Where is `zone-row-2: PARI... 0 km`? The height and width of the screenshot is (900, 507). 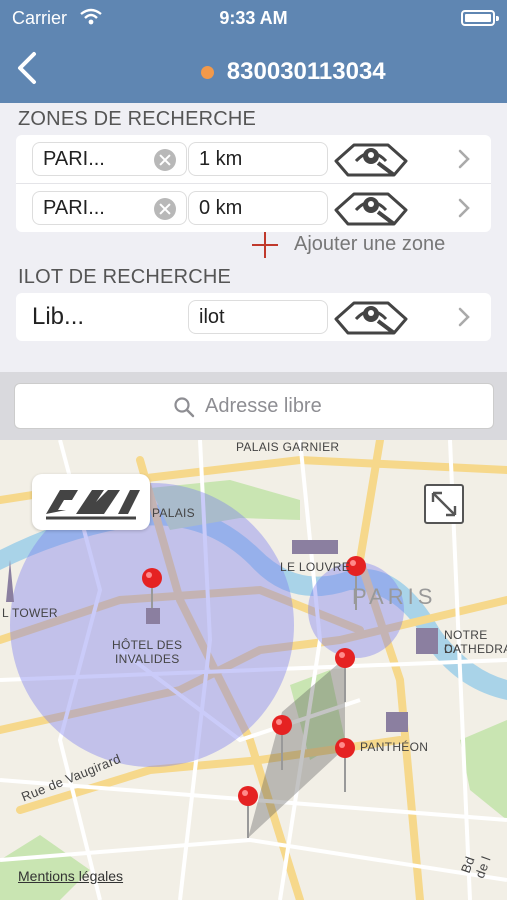
zone-row-2: PARI... 0 km is located at coordinates (253, 207).